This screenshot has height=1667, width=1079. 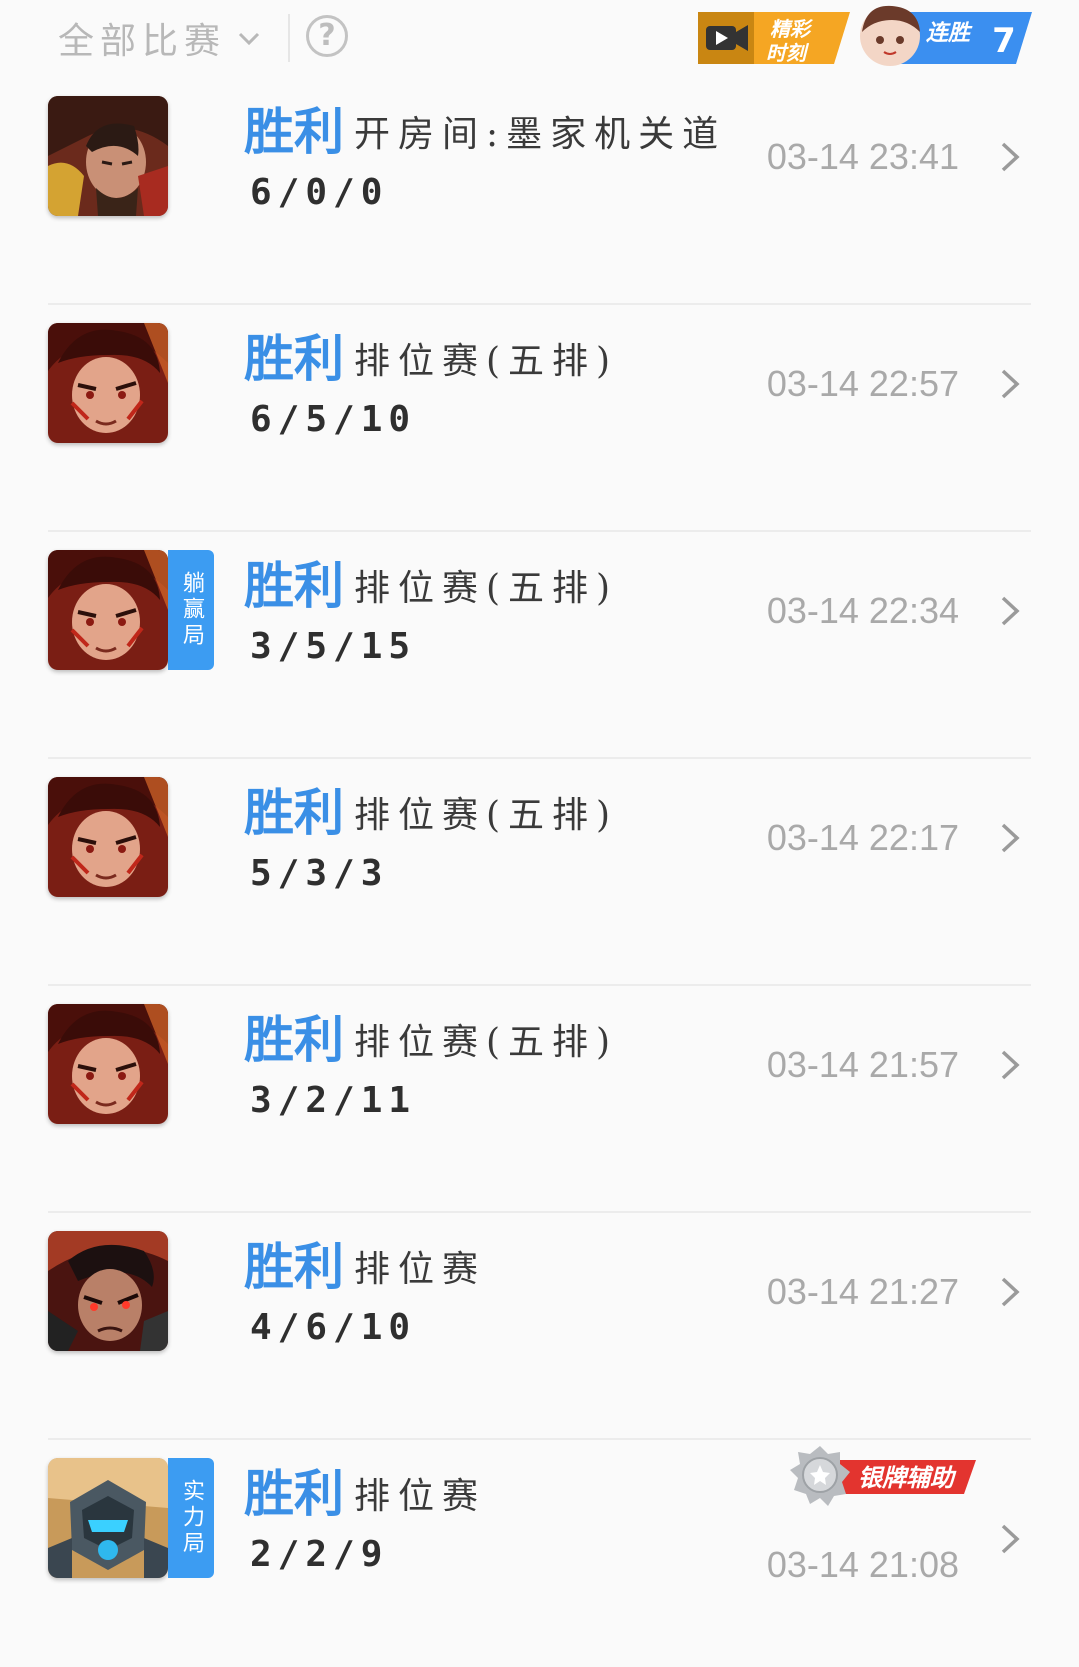 I want to click on match-time: 03-14 22:34, so click(x=862, y=610).